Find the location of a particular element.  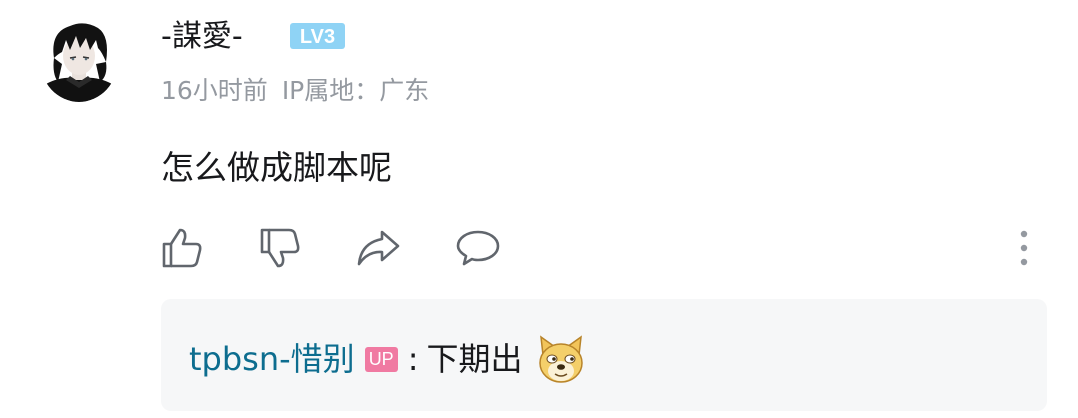

username: -謀愛- is located at coordinates (202, 37).